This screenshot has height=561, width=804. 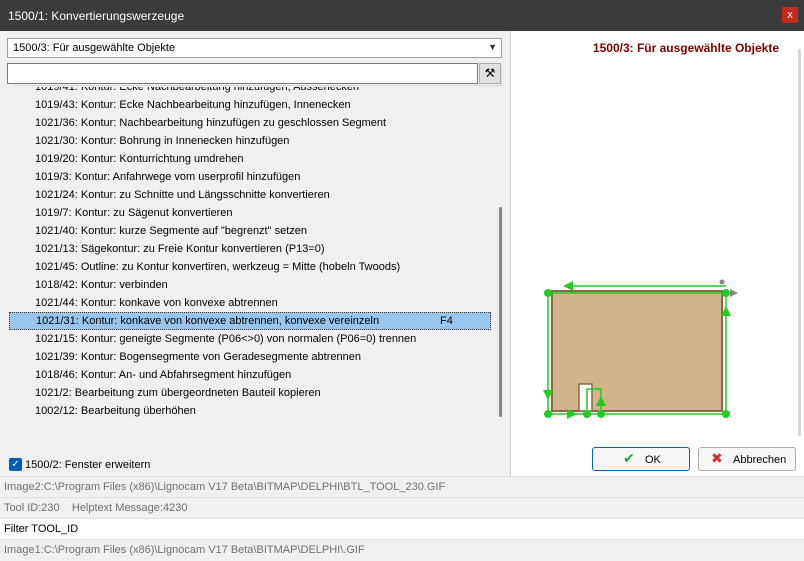 What do you see at coordinates (629, 458) in the screenshot?
I see `checkmark-icon: ✔` at bounding box center [629, 458].